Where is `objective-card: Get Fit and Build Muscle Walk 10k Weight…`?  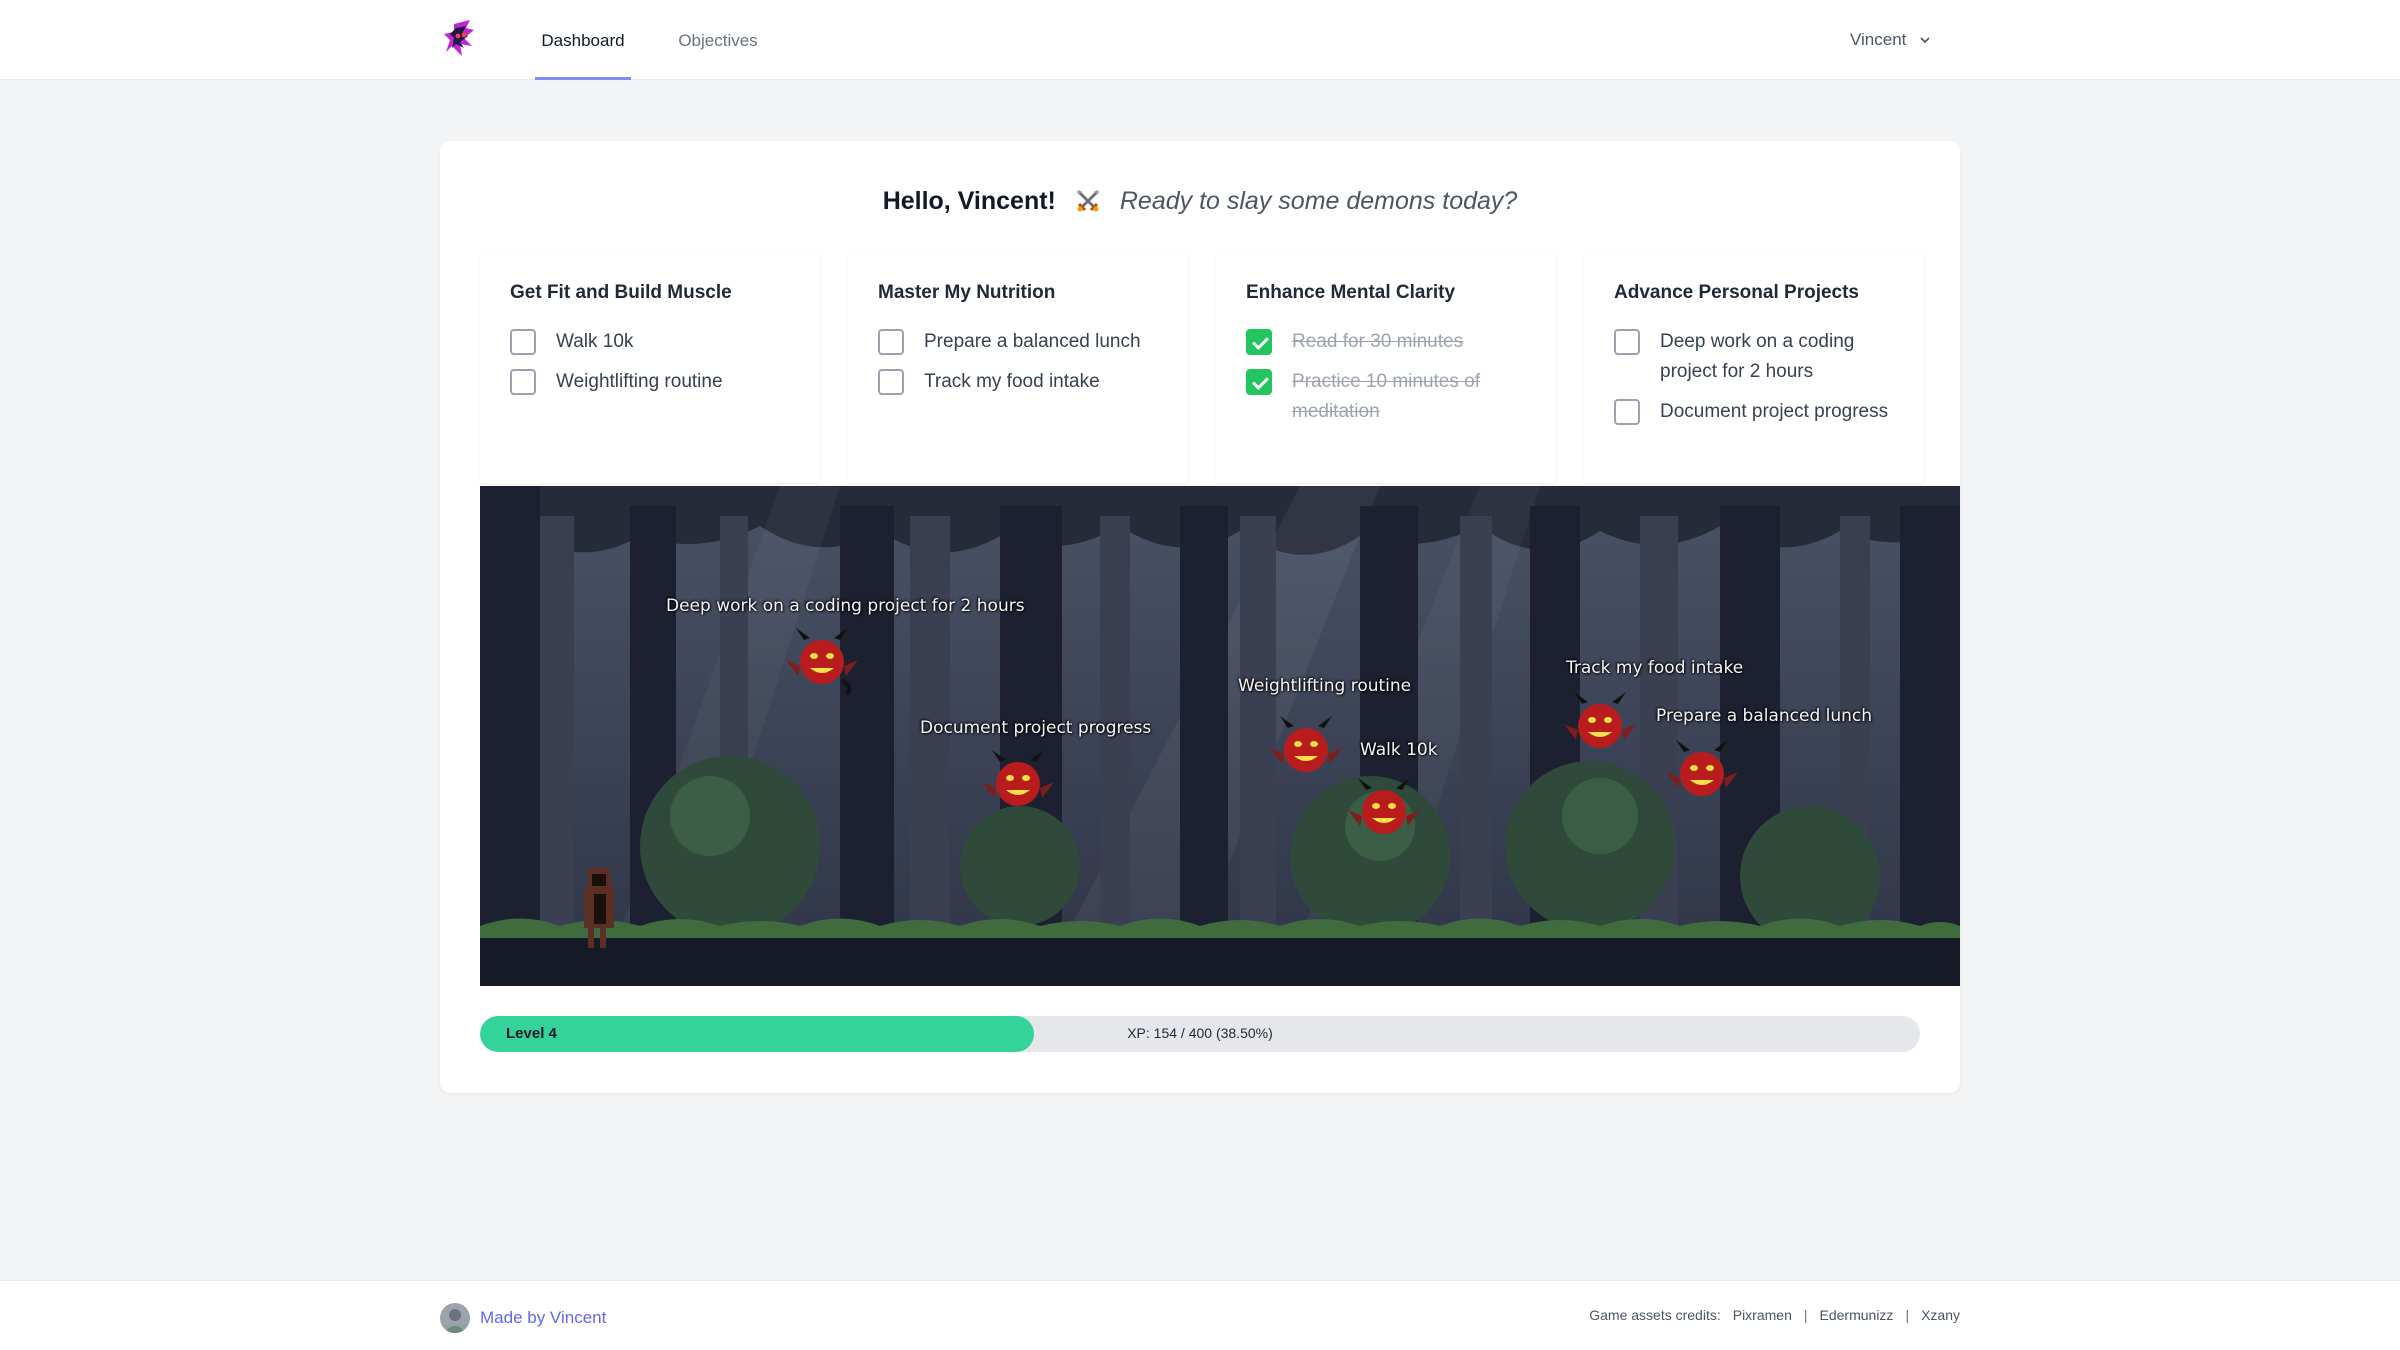
objective-card: Get Fit and Build Muscle Walk 10k Weight… is located at coordinates (650, 368).